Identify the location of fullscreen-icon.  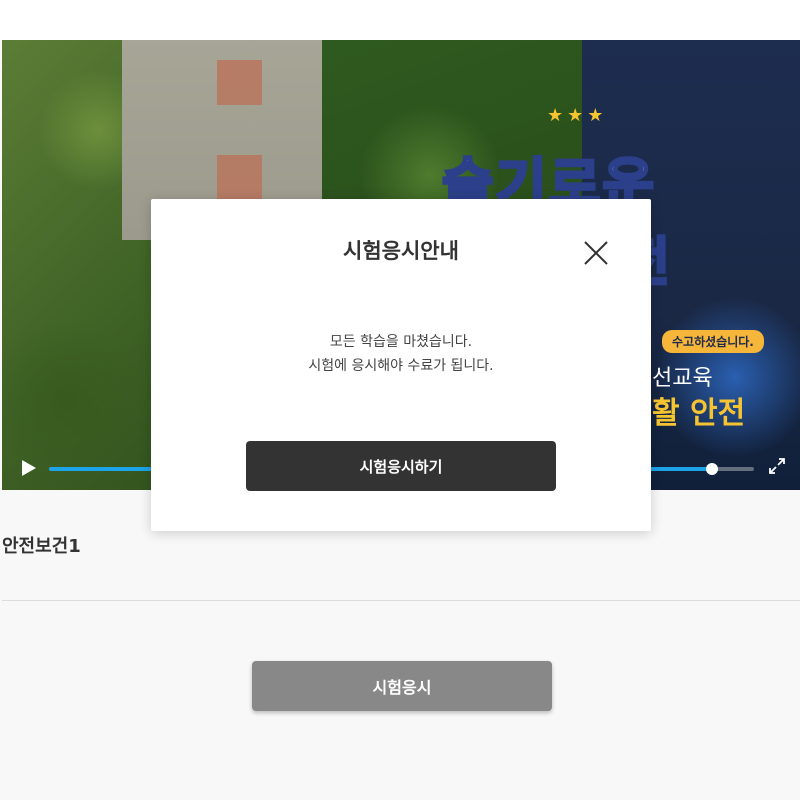
(777, 466).